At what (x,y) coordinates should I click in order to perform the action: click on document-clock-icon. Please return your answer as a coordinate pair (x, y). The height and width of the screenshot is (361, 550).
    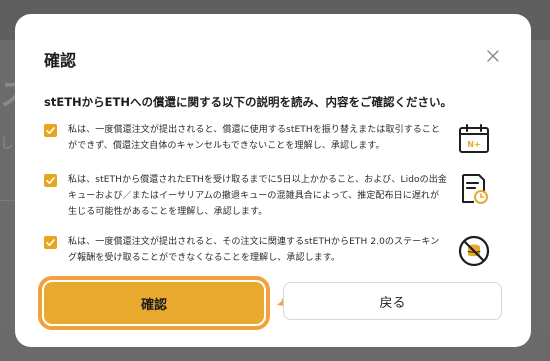
    Looking at the image, I should click on (474, 189).